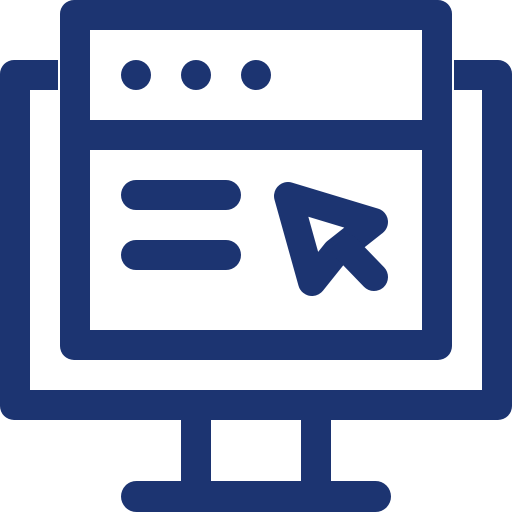 The width and height of the screenshot is (512, 512). What do you see at coordinates (316, 447) in the screenshot?
I see `monitor-stand-right` at bounding box center [316, 447].